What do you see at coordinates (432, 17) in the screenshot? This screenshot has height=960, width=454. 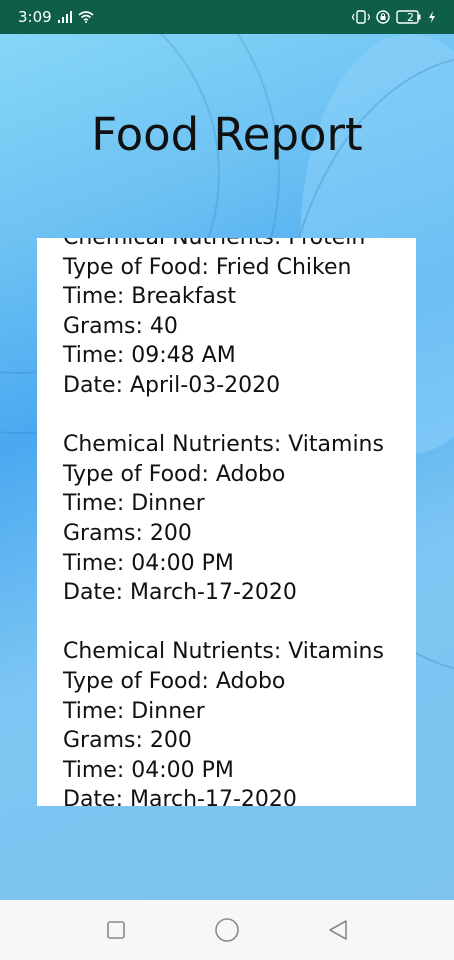 I see `charging-icon` at bounding box center [432, 17].